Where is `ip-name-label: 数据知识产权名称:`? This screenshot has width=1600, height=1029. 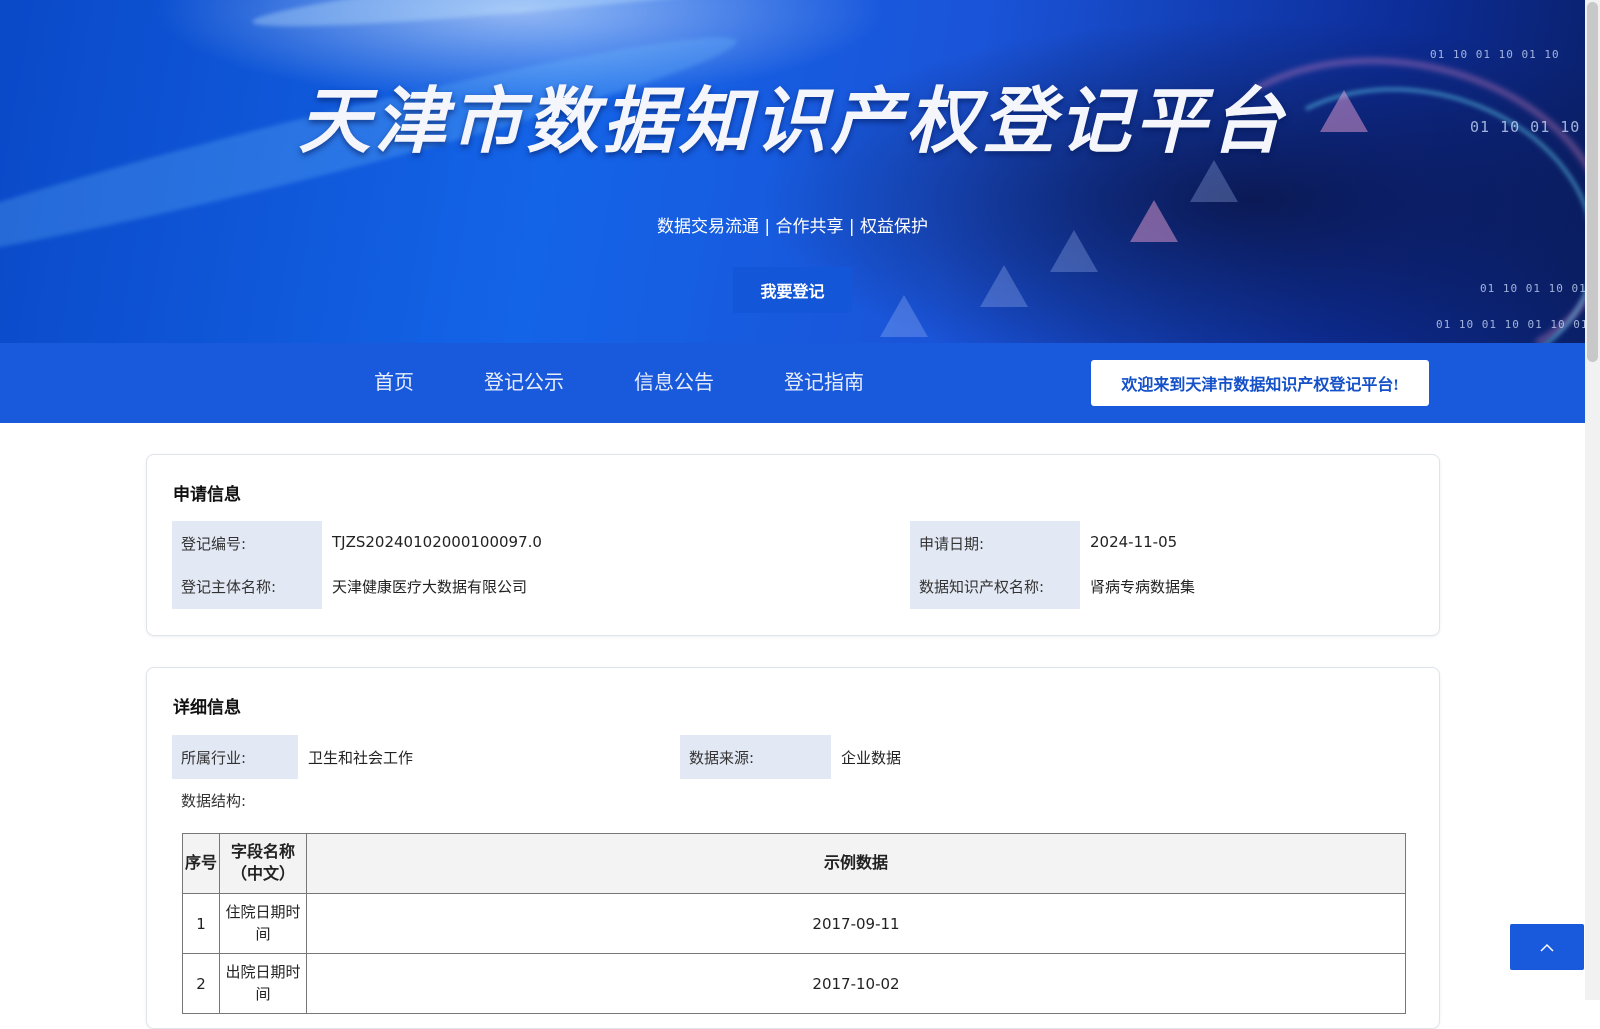 ip-name-label: 数据知识产权名称: is located at coordinates (982, 587).